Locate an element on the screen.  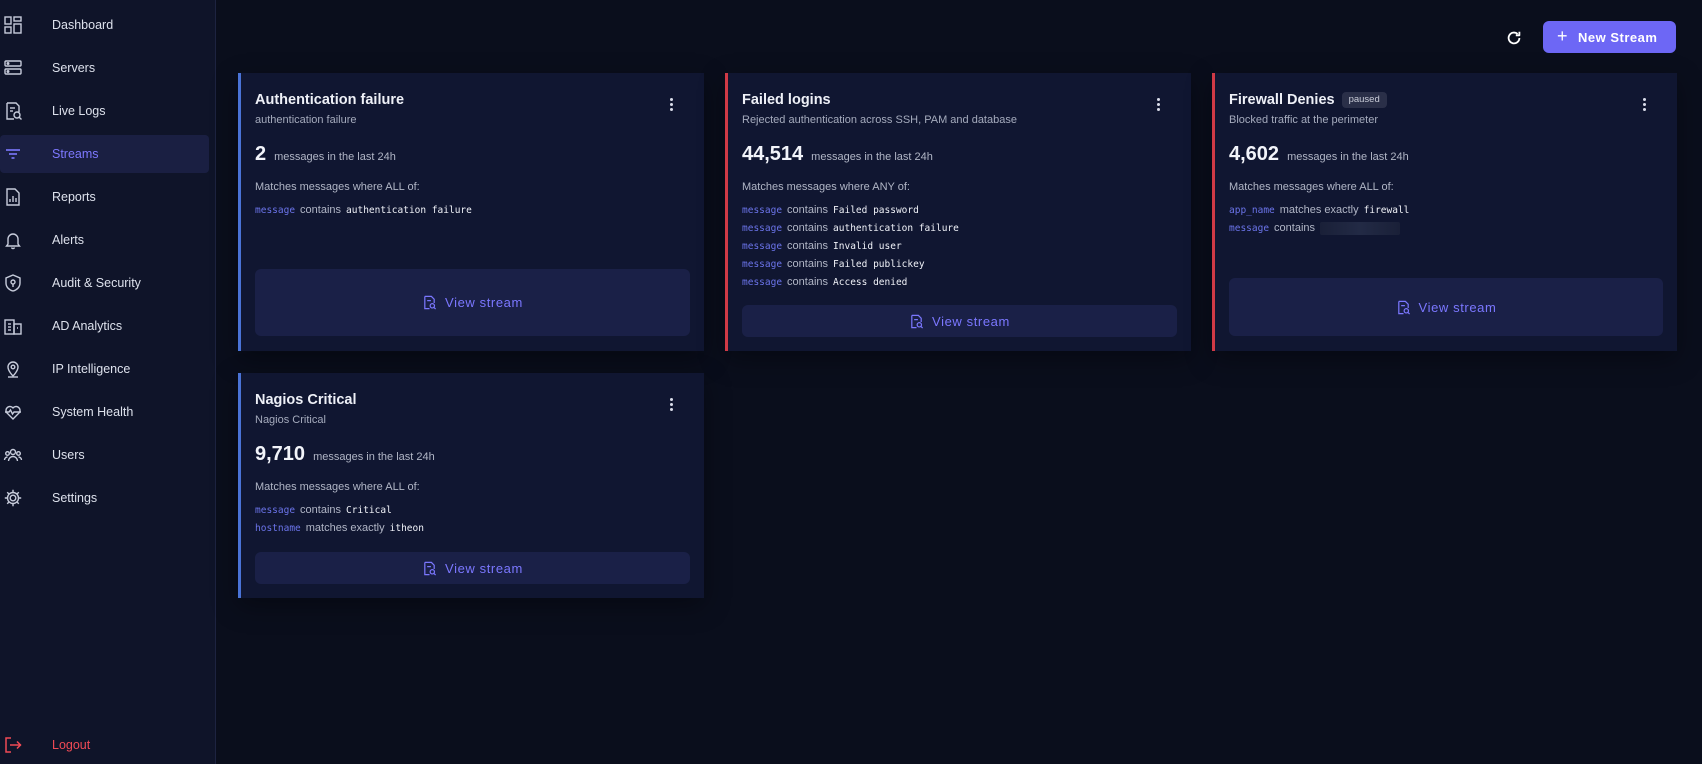
bell-icon is located at coordinates (13, 240).